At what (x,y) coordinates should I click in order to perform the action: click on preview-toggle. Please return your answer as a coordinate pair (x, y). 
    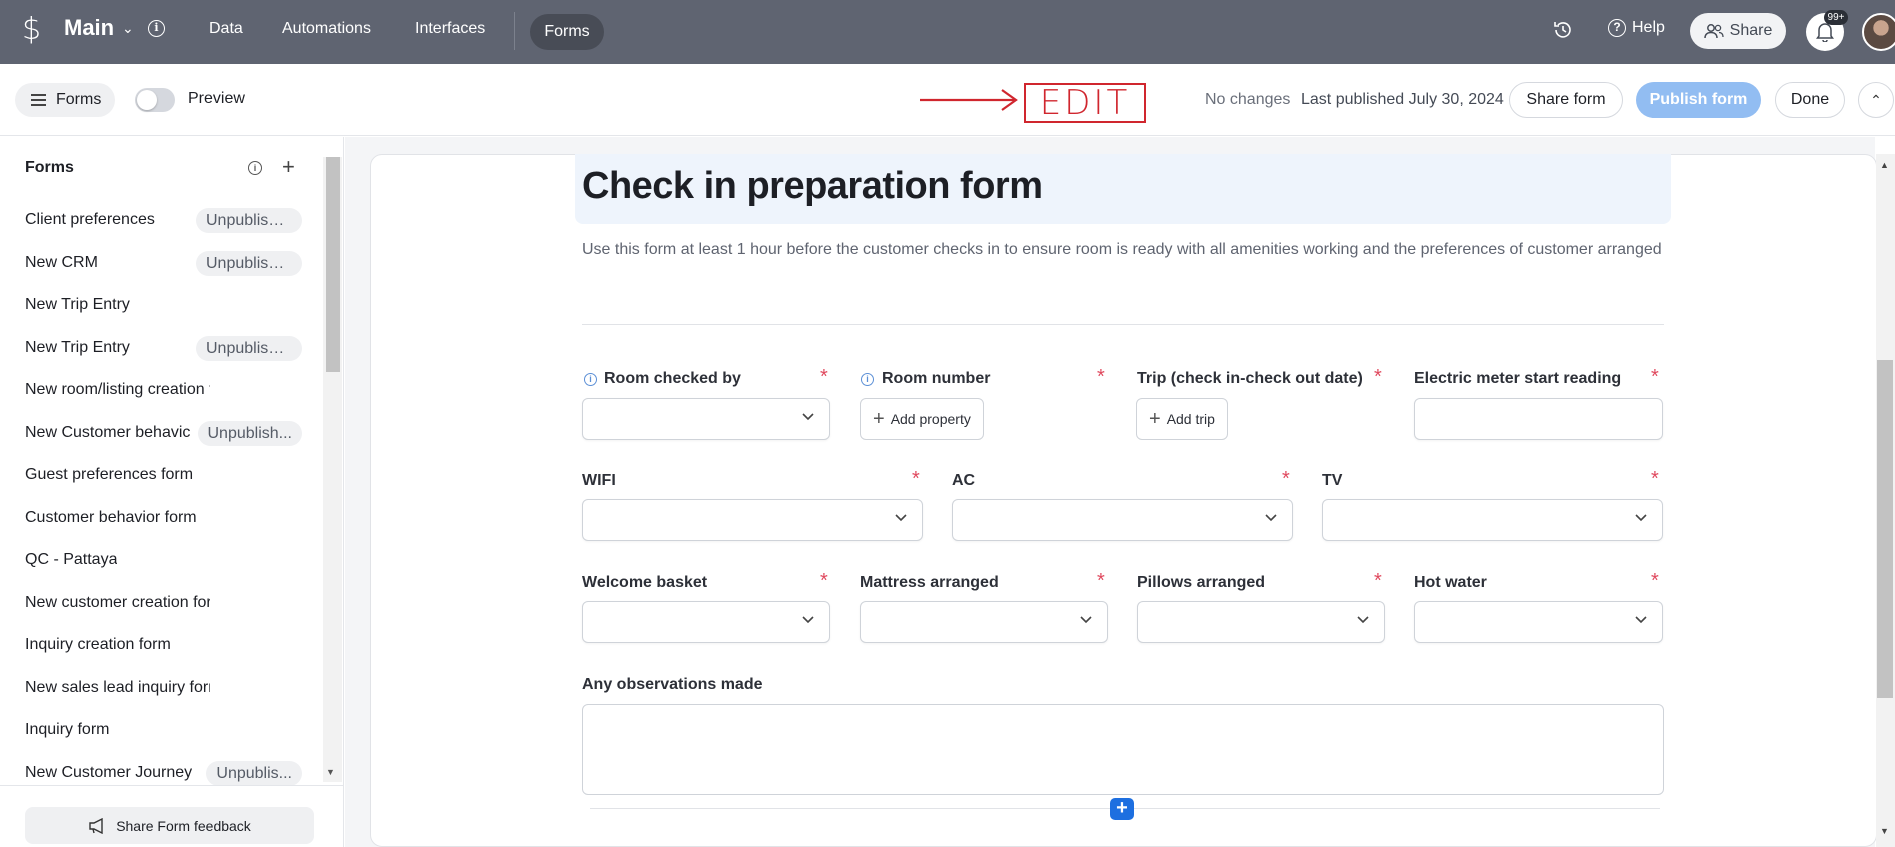
    Looking at the image, I should click on (155, 100).